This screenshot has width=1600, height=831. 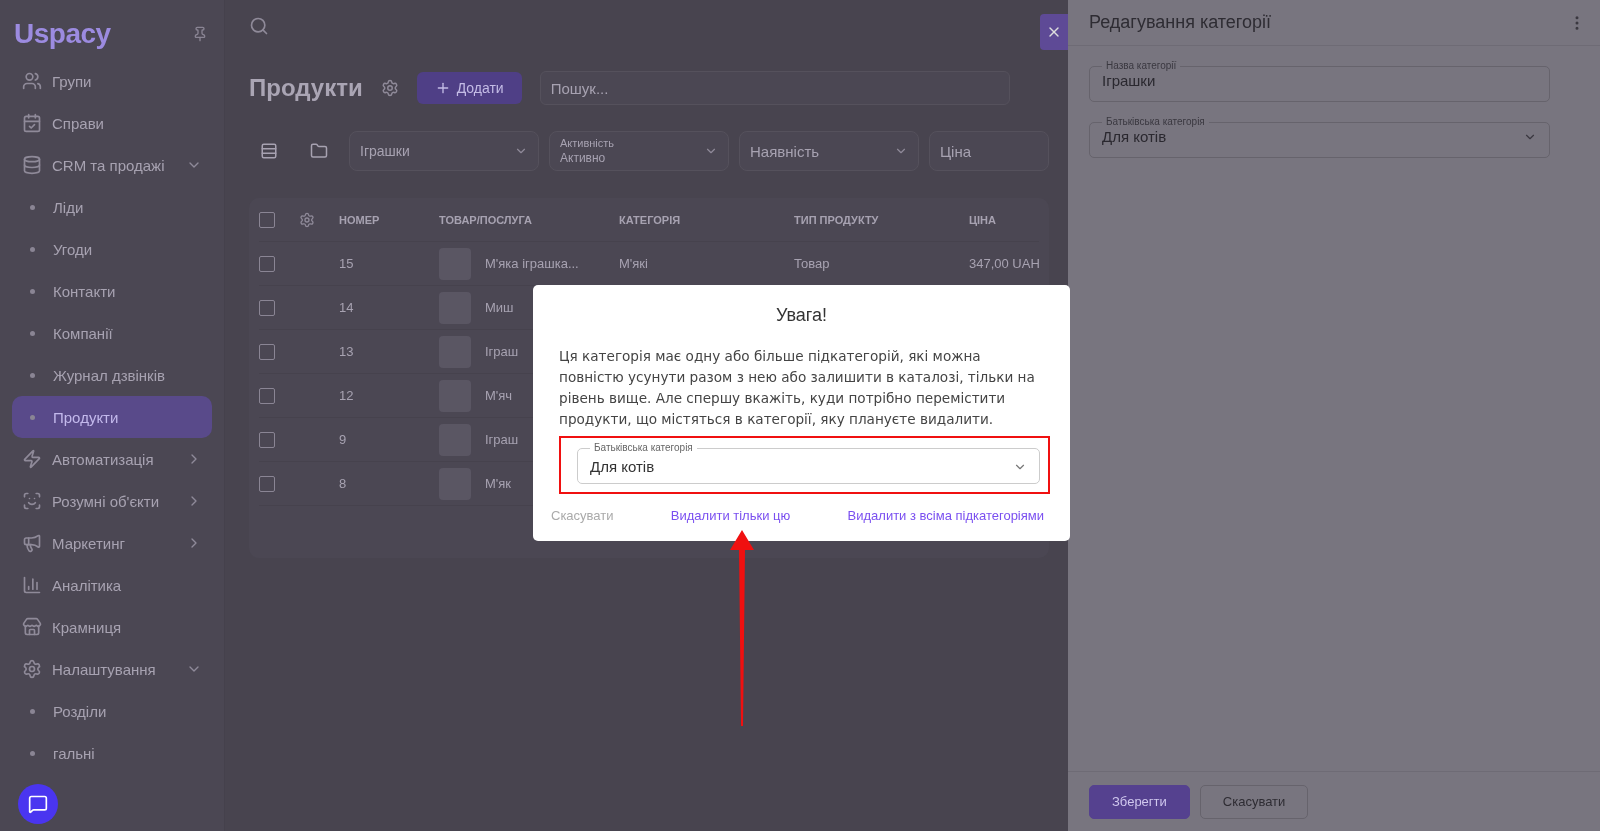 I want to click on sidebar-item: Розумні об'єкти, so click(x=112, y=501).